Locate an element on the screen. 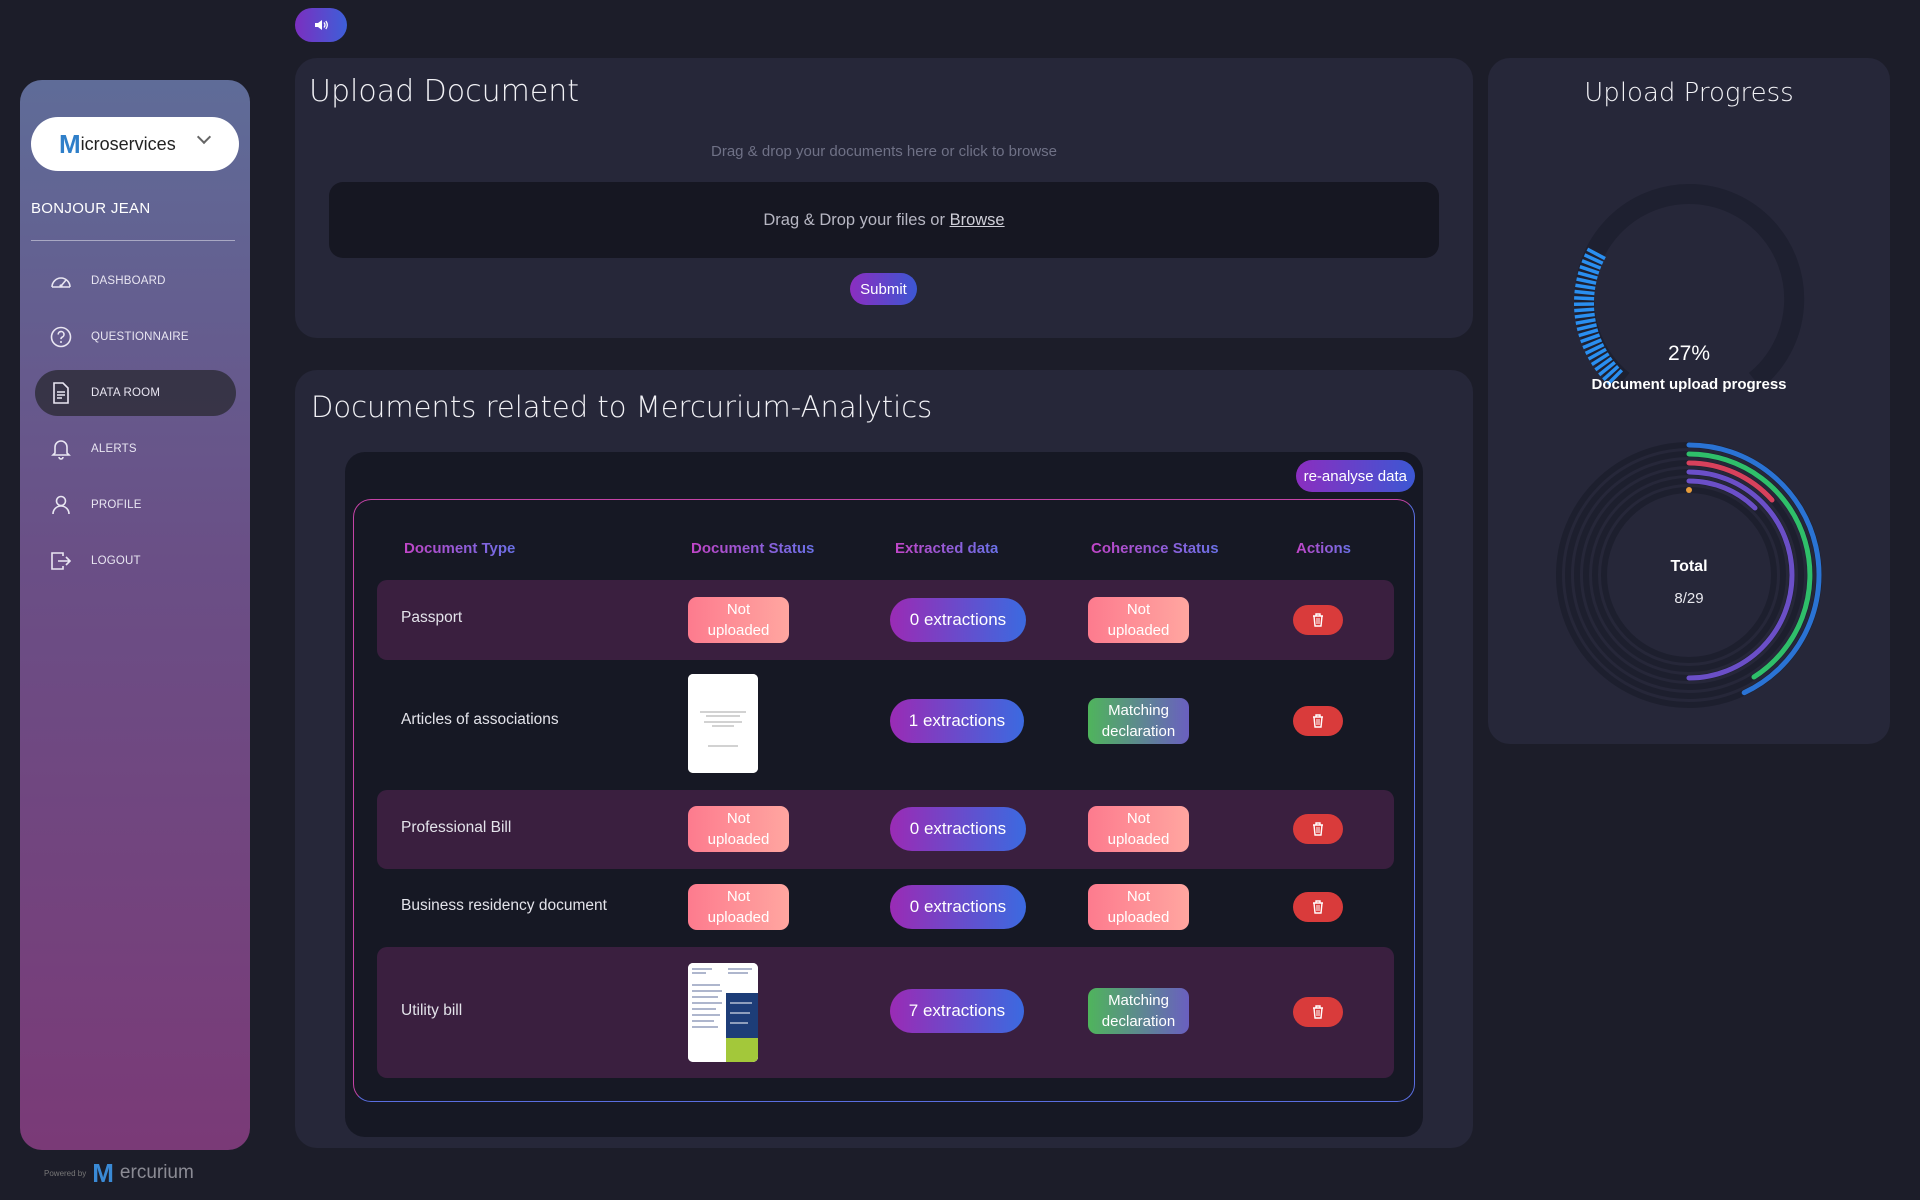 This screenshot has height=1200, width=1920. progress-label: Document upload progress is located at coordinates (1689, 384).